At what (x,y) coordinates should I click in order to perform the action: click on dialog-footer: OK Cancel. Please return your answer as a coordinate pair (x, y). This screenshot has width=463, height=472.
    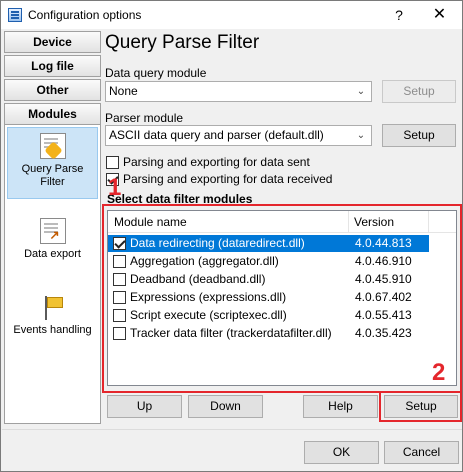
    Looking at the image, I should click on (232, 450).